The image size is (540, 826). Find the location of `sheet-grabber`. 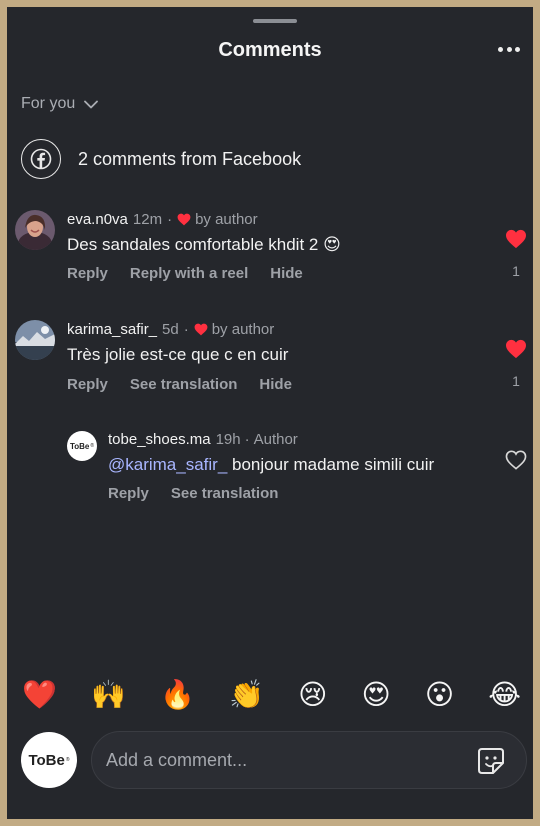

sheet-grabber is located at coordinates (275, 21).